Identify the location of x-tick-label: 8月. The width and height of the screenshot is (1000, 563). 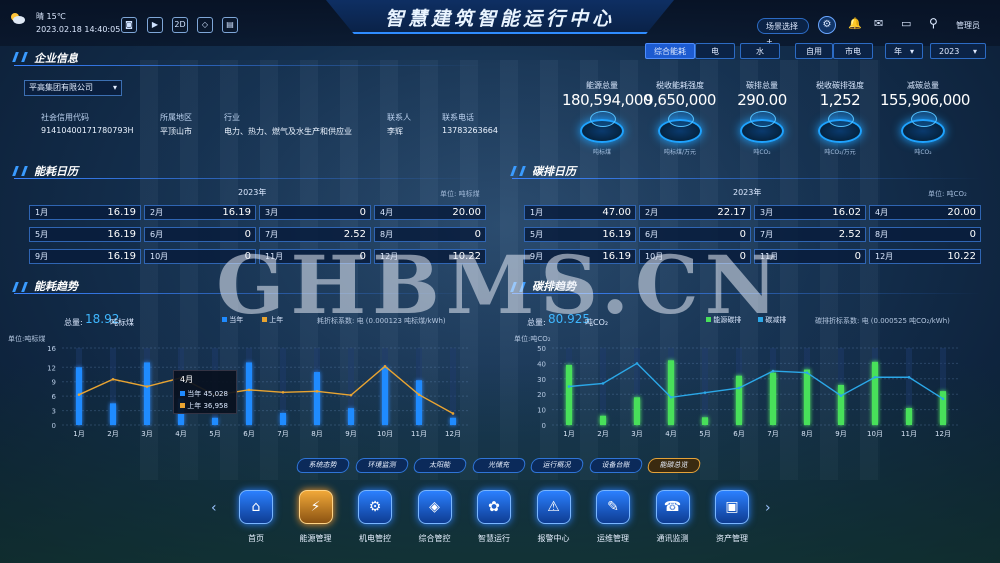
(316, 434).